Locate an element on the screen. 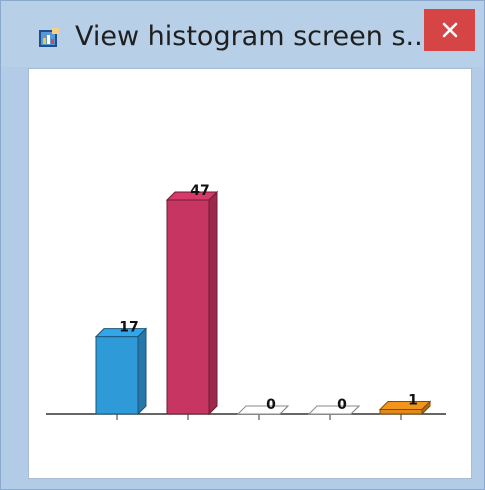  close-icon is located at coordinates (449, 30).